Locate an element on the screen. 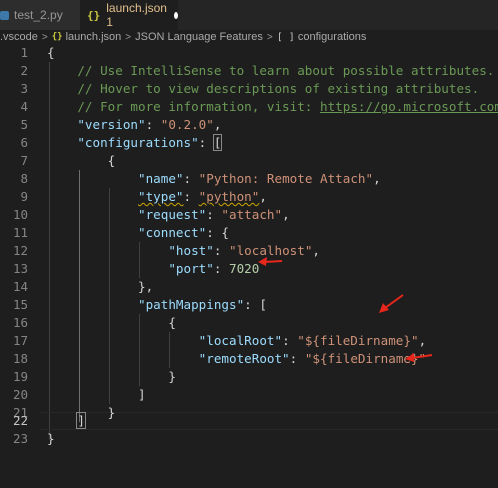 The image size is (498, 488). breadcrumb-folder: .vscode is located at coordinates (19, 37).